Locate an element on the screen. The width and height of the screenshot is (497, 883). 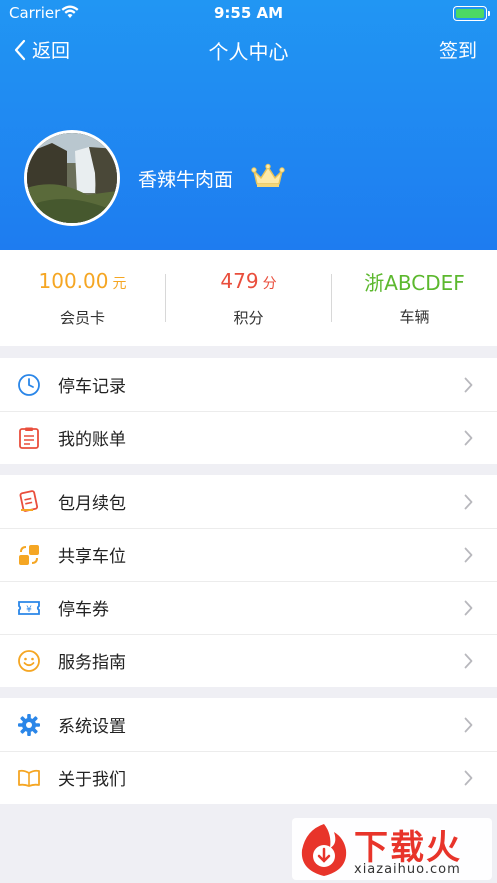
page-title: 个人中心 is located at coordinates (248, 52).